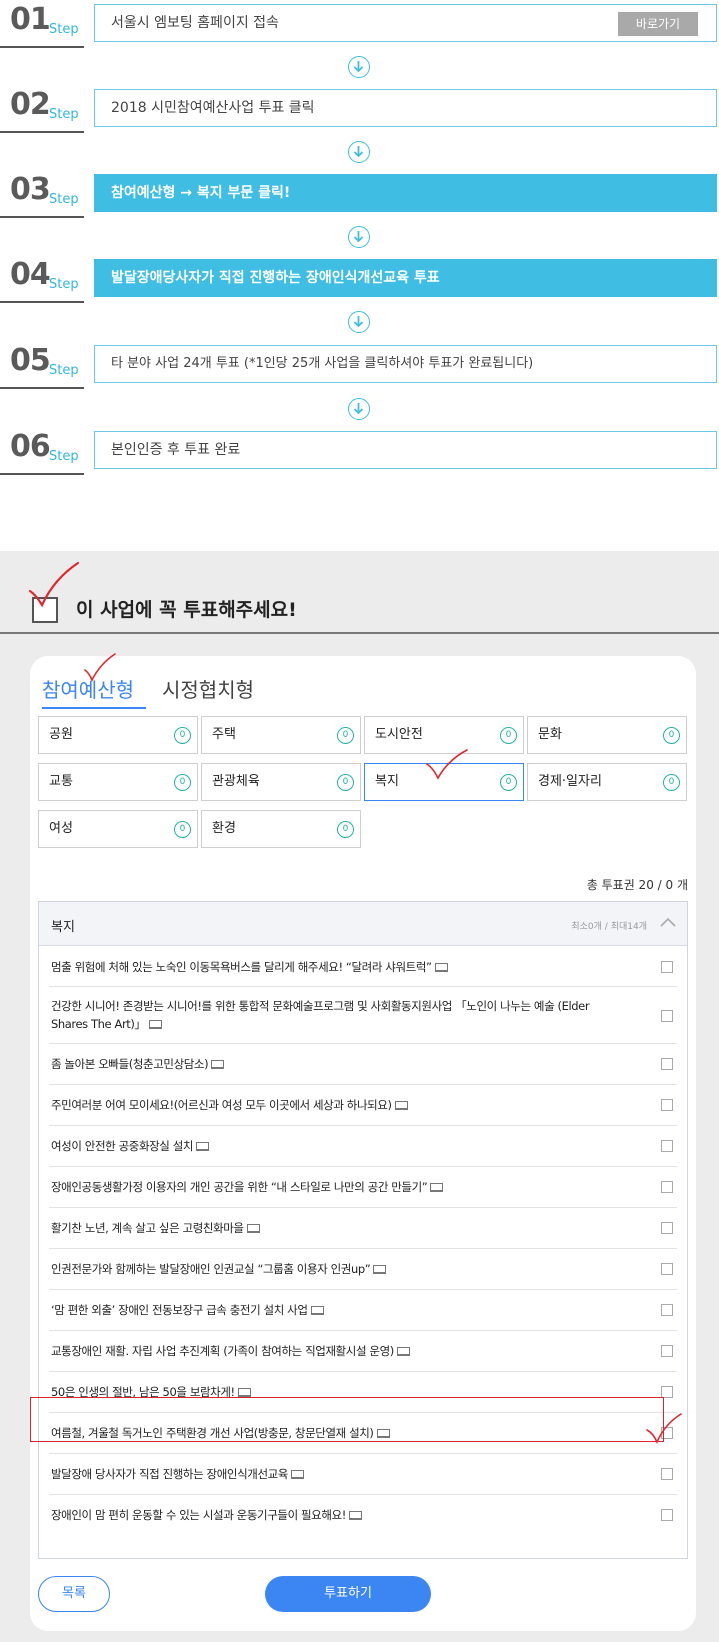 The width and height of the screenshot is (719, 1642). I want to click on category-label: 관광체육, so click(236, 781).